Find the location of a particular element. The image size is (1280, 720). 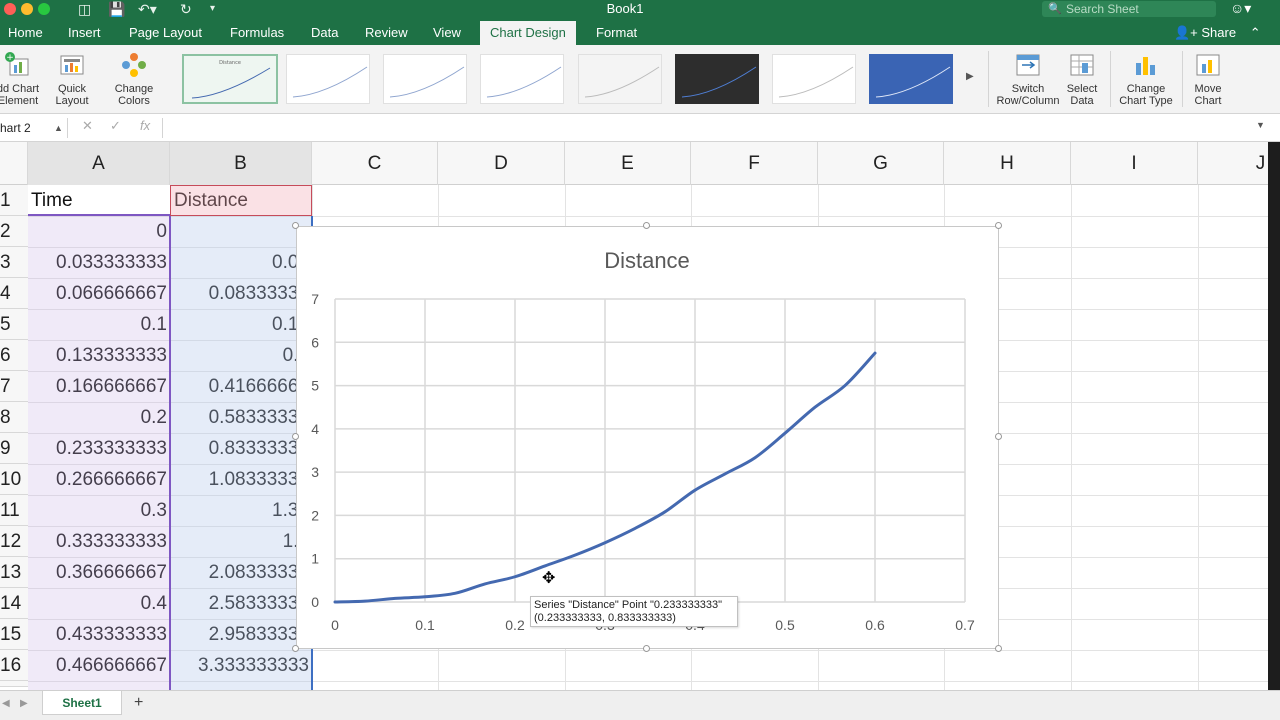

row-header: 3 is located at coordinates (14, 262).